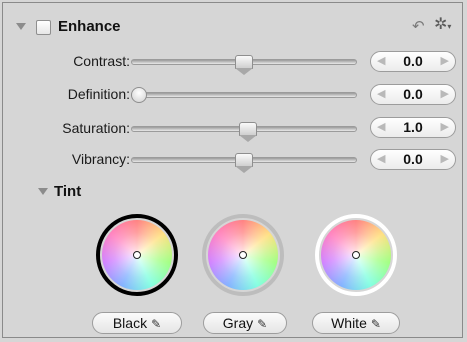 The width and height of the screenshot is (467, 342). What do you see at coordinates (418, 26) in the screenshot?
I see `undo-arrow-icon: ↶` at bounding box center [418, 26].